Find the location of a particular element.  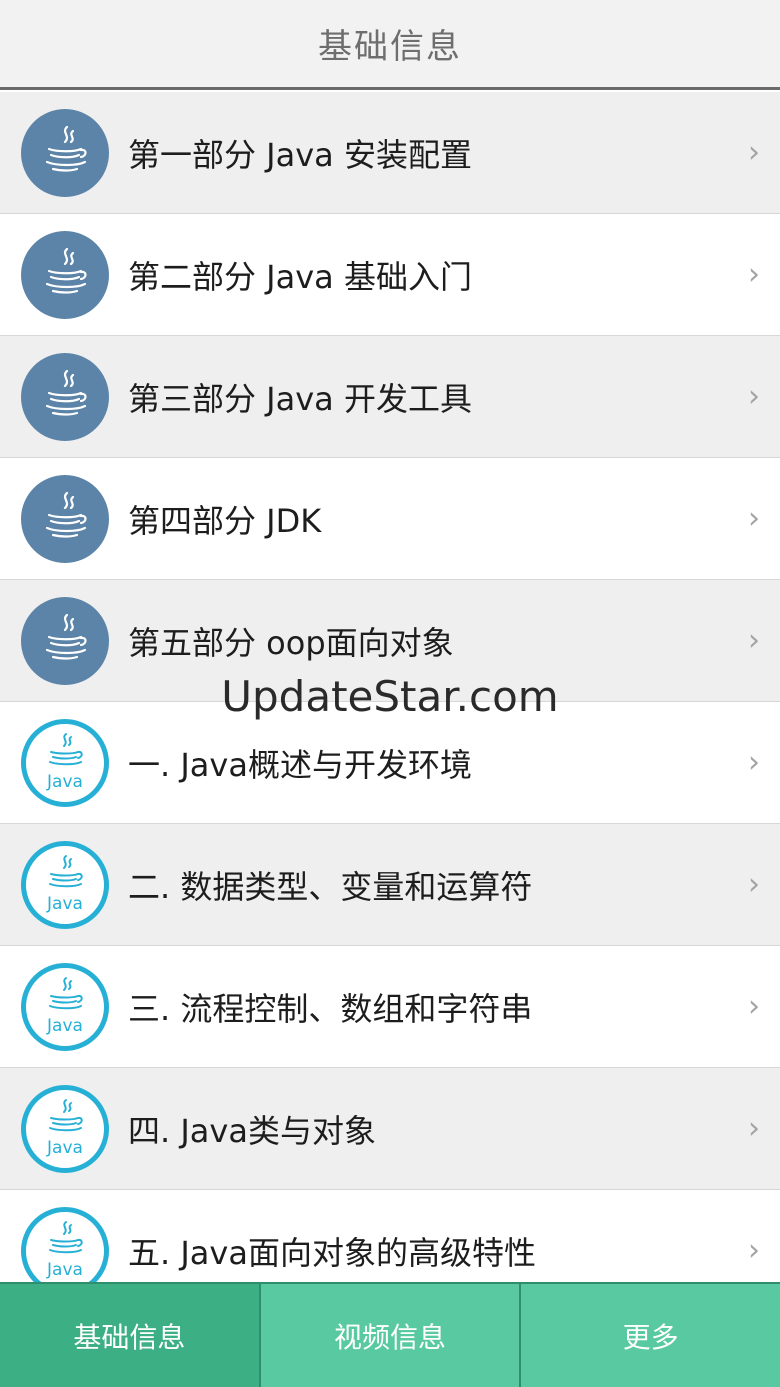

list-item: 第四部分 JDK › is located at coordinates (390, 519).